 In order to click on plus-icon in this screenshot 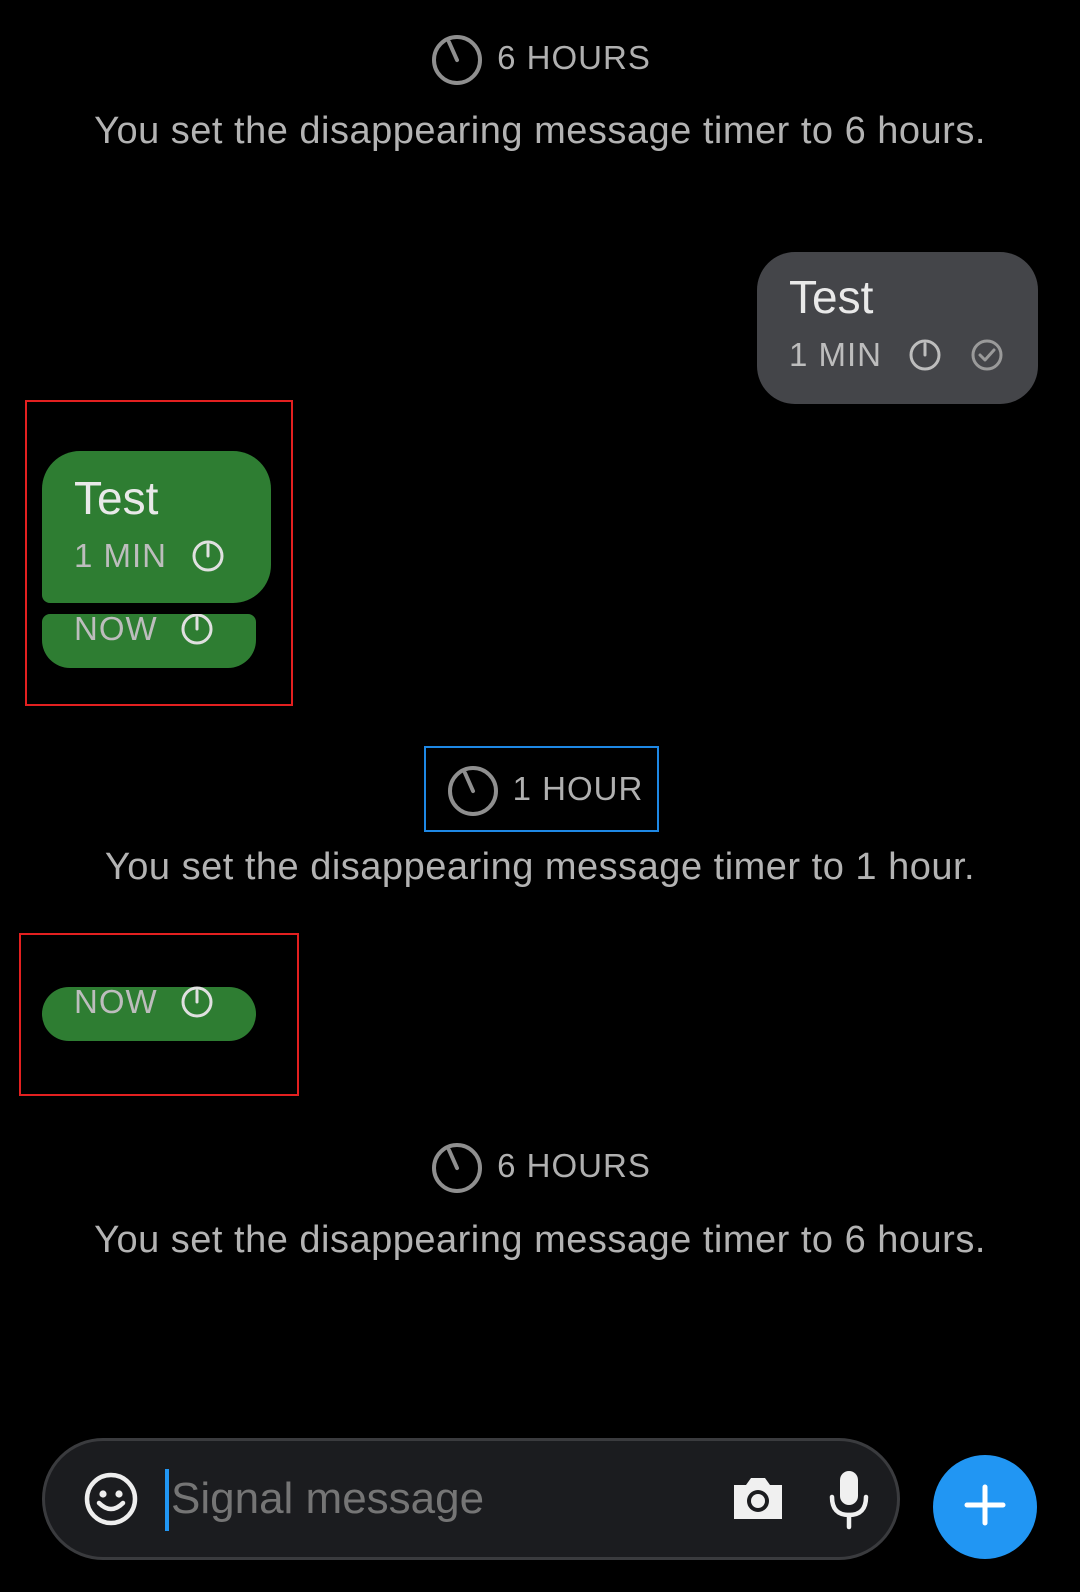, I will do `click(985, 1507)`.